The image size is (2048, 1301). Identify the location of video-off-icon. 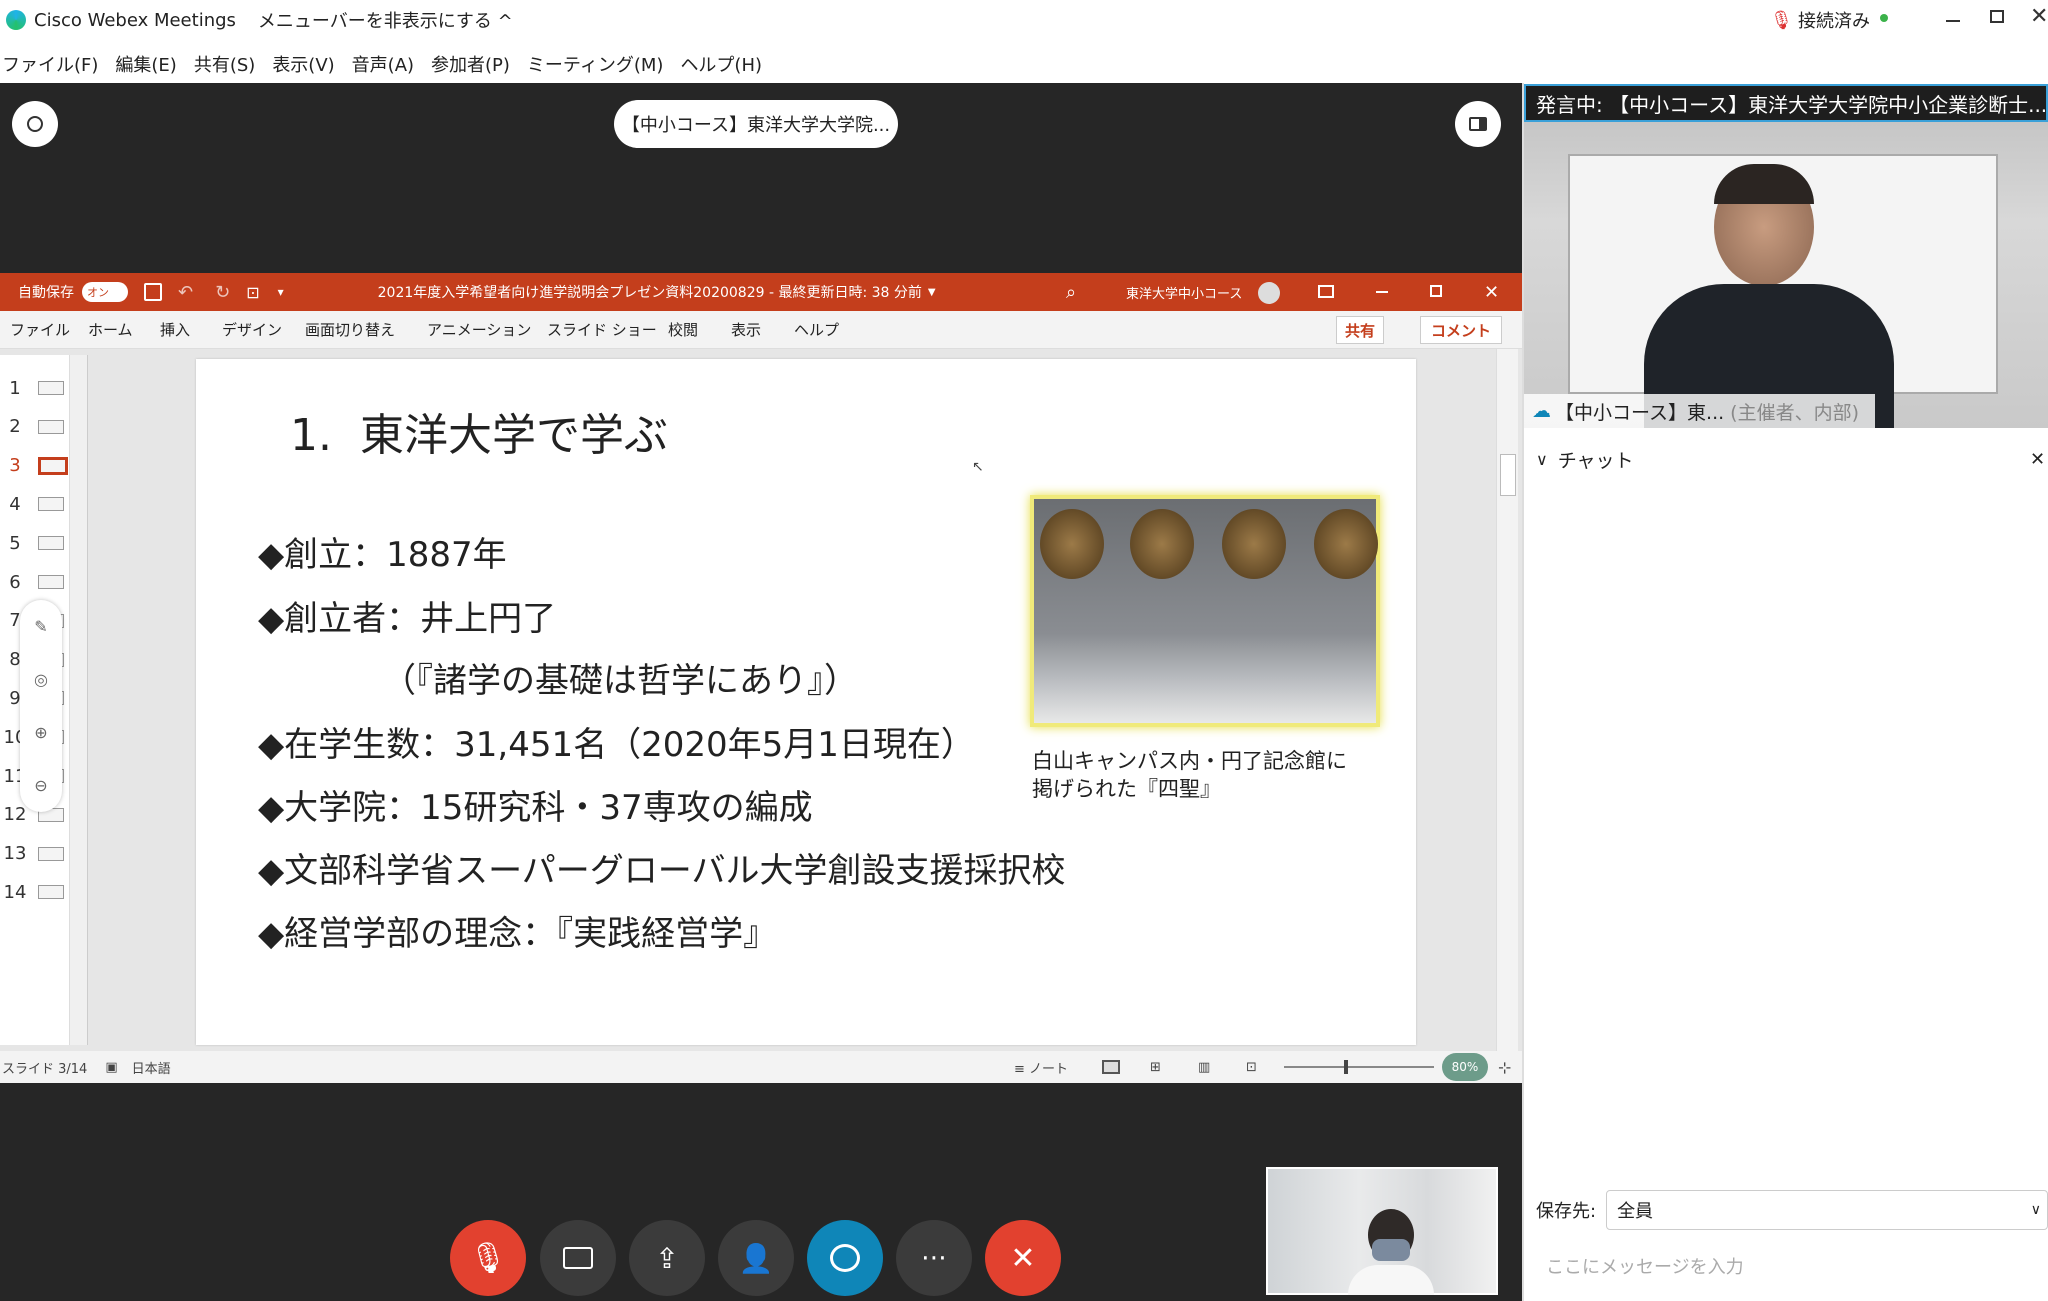
(578, 1258).